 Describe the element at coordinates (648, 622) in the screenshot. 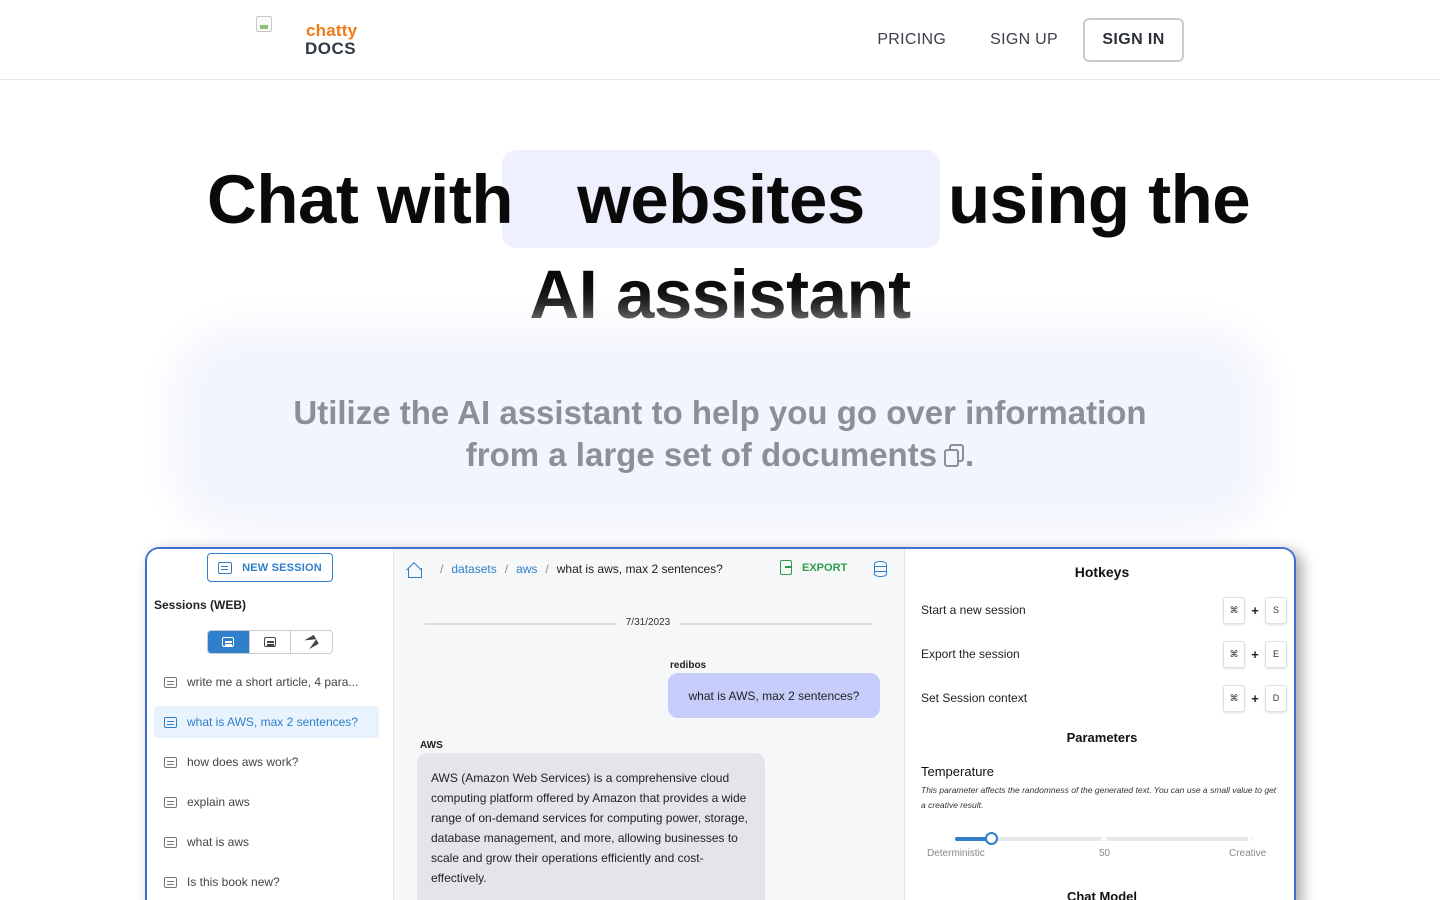

I see `message-date: 7/31/2023` at that location.